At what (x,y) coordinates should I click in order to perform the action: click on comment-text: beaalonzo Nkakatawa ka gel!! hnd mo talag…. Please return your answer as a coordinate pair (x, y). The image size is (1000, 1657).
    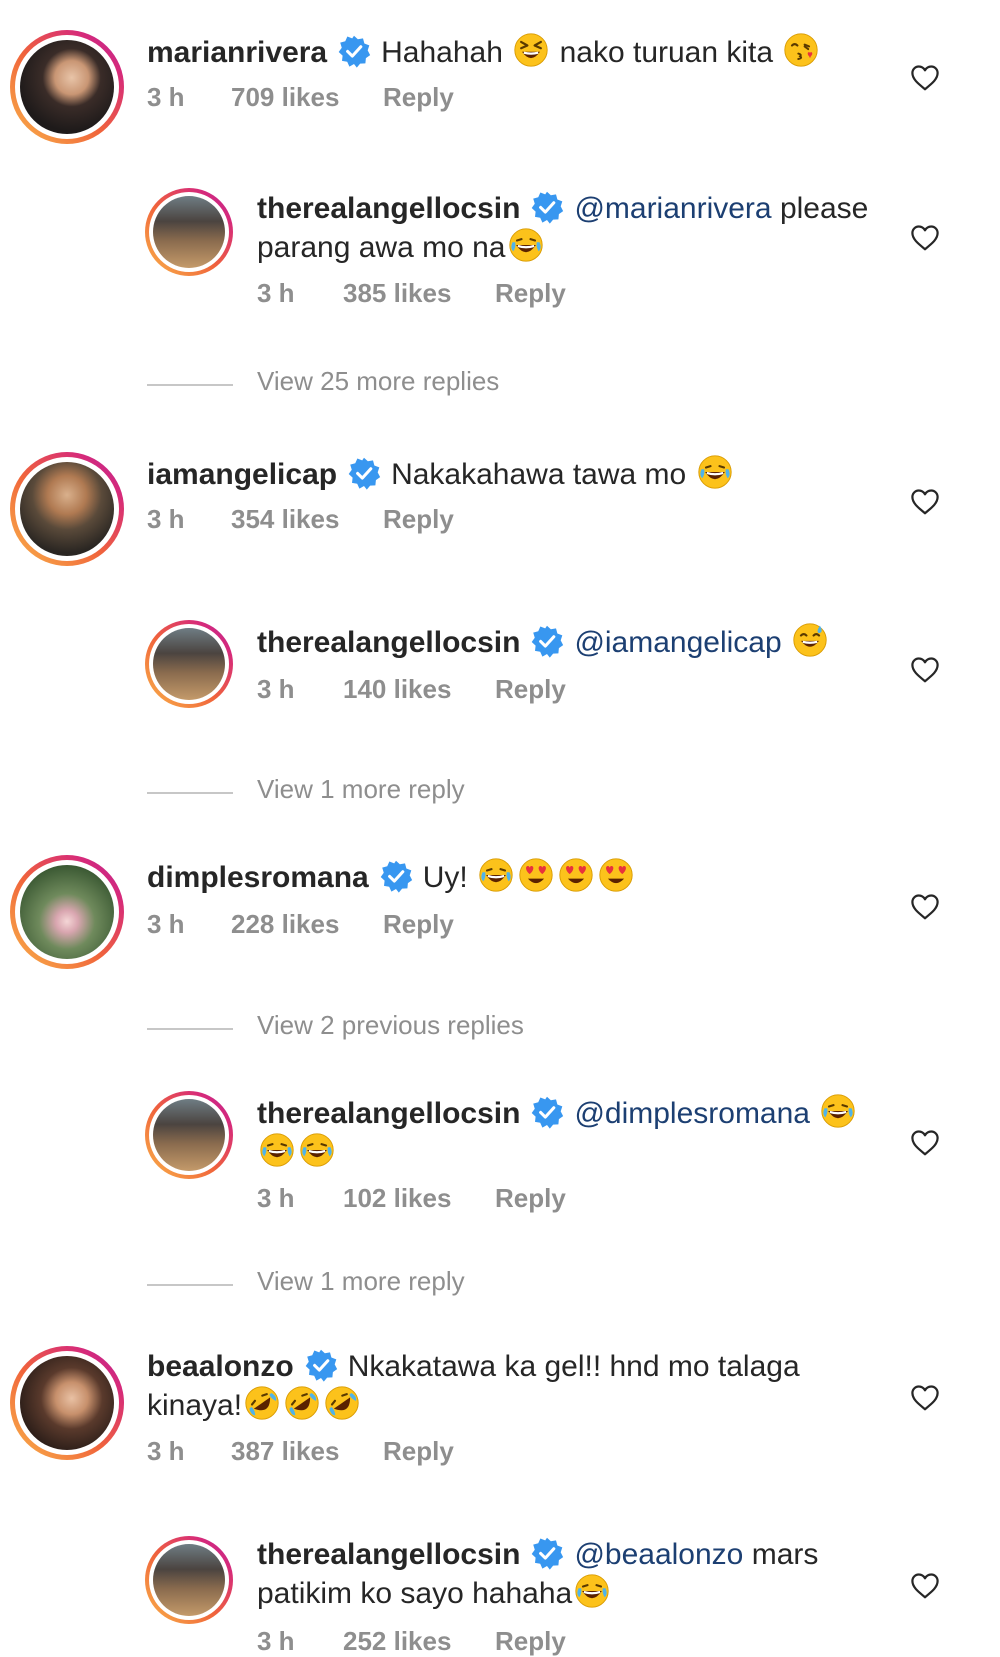
    Looking at the image, I should click on (497, 1386).